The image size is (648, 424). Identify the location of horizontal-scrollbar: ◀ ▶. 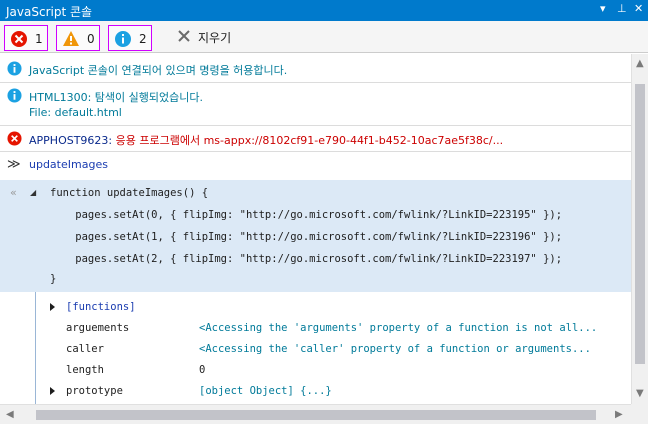
(315, 414).